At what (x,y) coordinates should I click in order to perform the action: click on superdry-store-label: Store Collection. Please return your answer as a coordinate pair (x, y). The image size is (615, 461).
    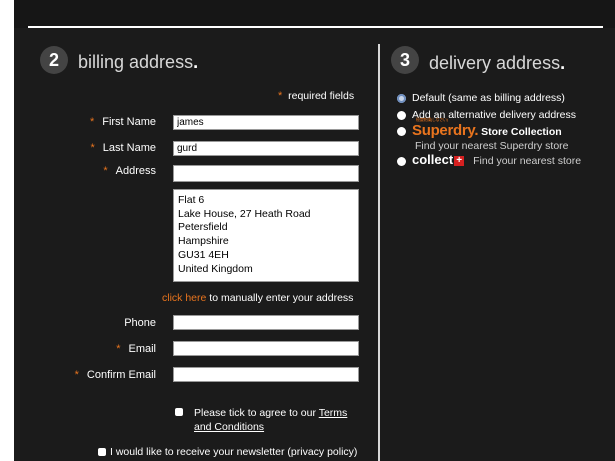
    Looking at the image, I should click on (521, 132).